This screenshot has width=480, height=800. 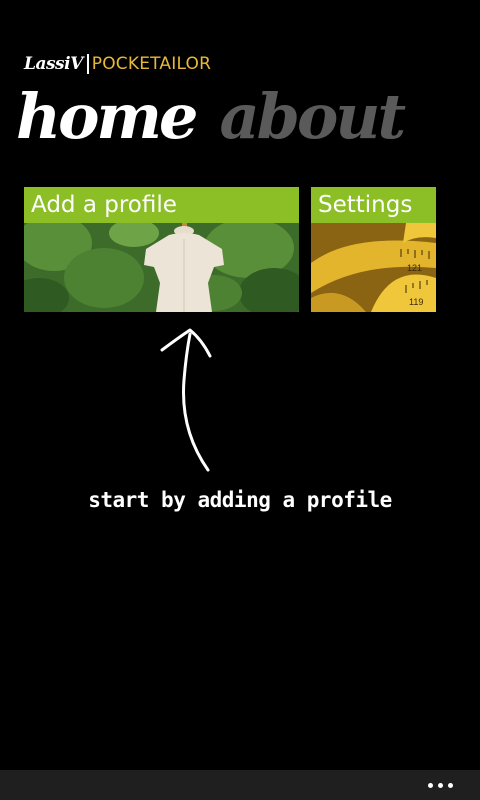 What do you see at coordinates (240, 500) in the screenshot?
I see `hint-text: start by adding a profile` at bounding box center [240, 500].